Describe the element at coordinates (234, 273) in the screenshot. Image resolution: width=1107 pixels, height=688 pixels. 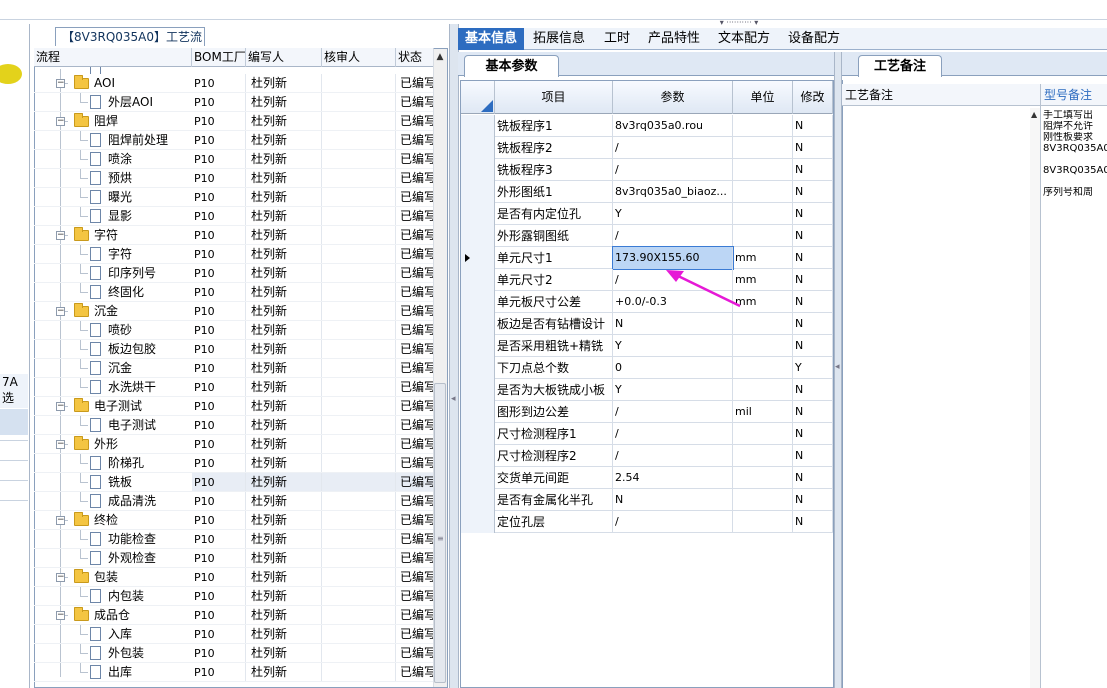
I see `tree-row: 印序列号 P10 杜列新 已编写` at that location.